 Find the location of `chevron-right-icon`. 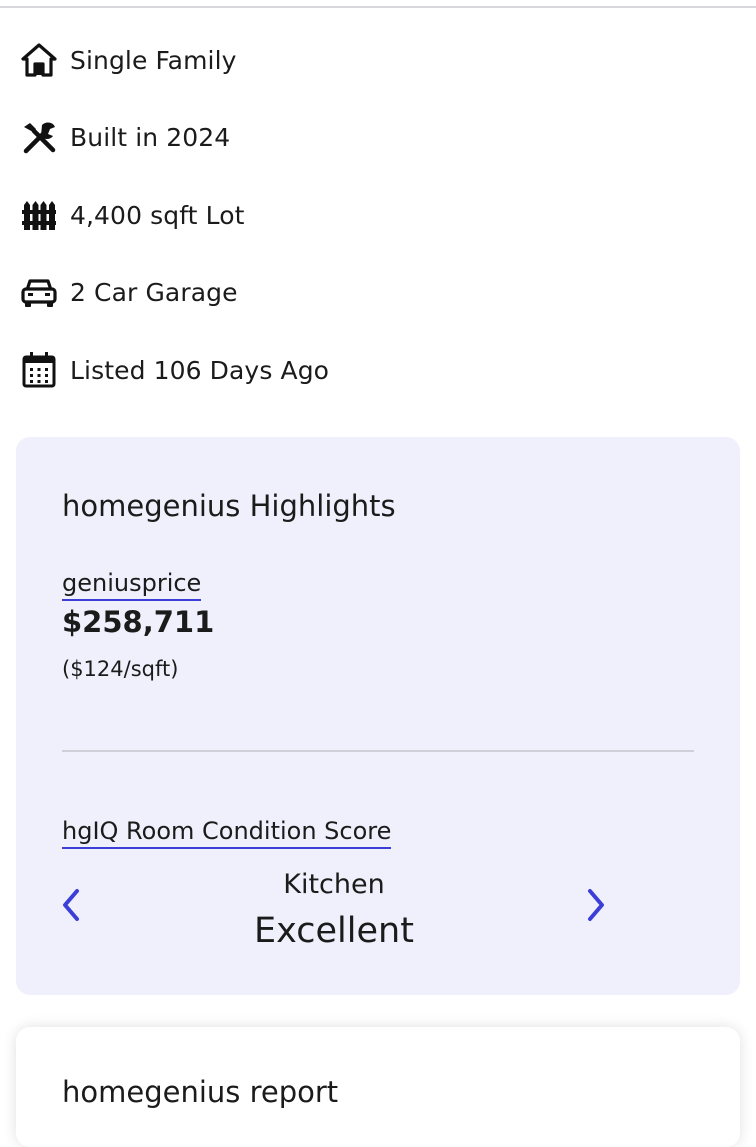

chevron-right-icon is located at coordinates (596, 905).